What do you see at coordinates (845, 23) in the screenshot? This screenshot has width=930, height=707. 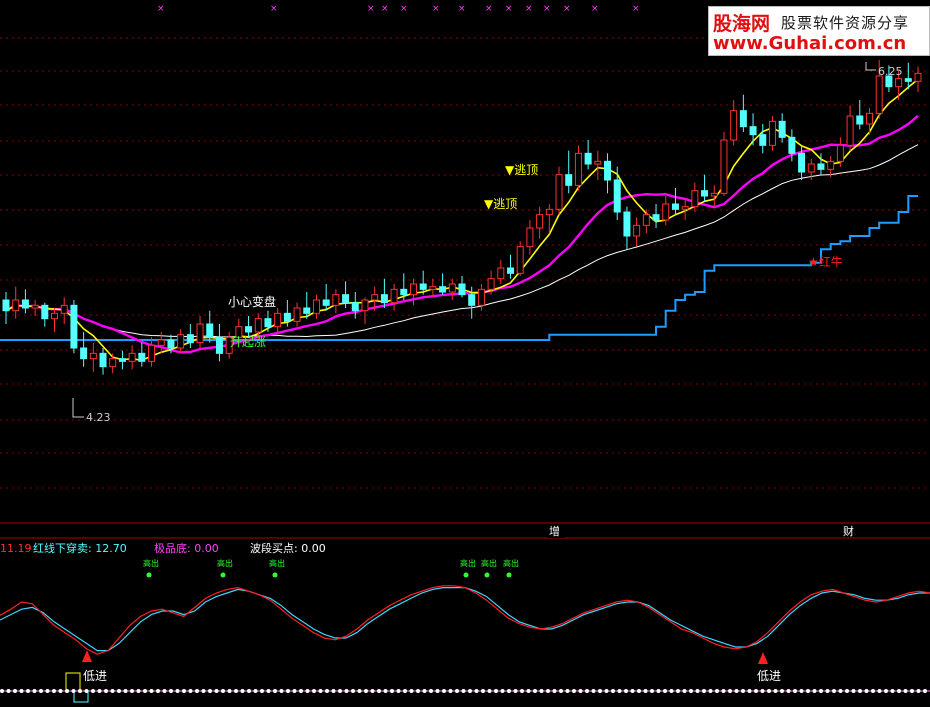 I see `watermark-slogan: 股票软件资源分享` at bounding box center [845, 23].